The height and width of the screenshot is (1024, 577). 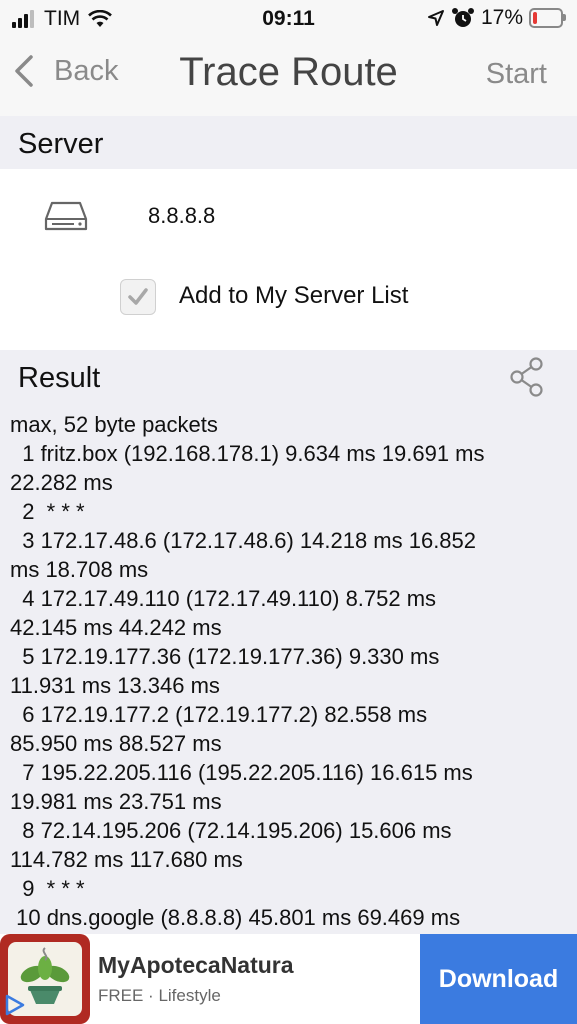 What do you see at coordinates (535, 18) in the screenshot?
I see `battery-level` at bounding box center [535, 18].